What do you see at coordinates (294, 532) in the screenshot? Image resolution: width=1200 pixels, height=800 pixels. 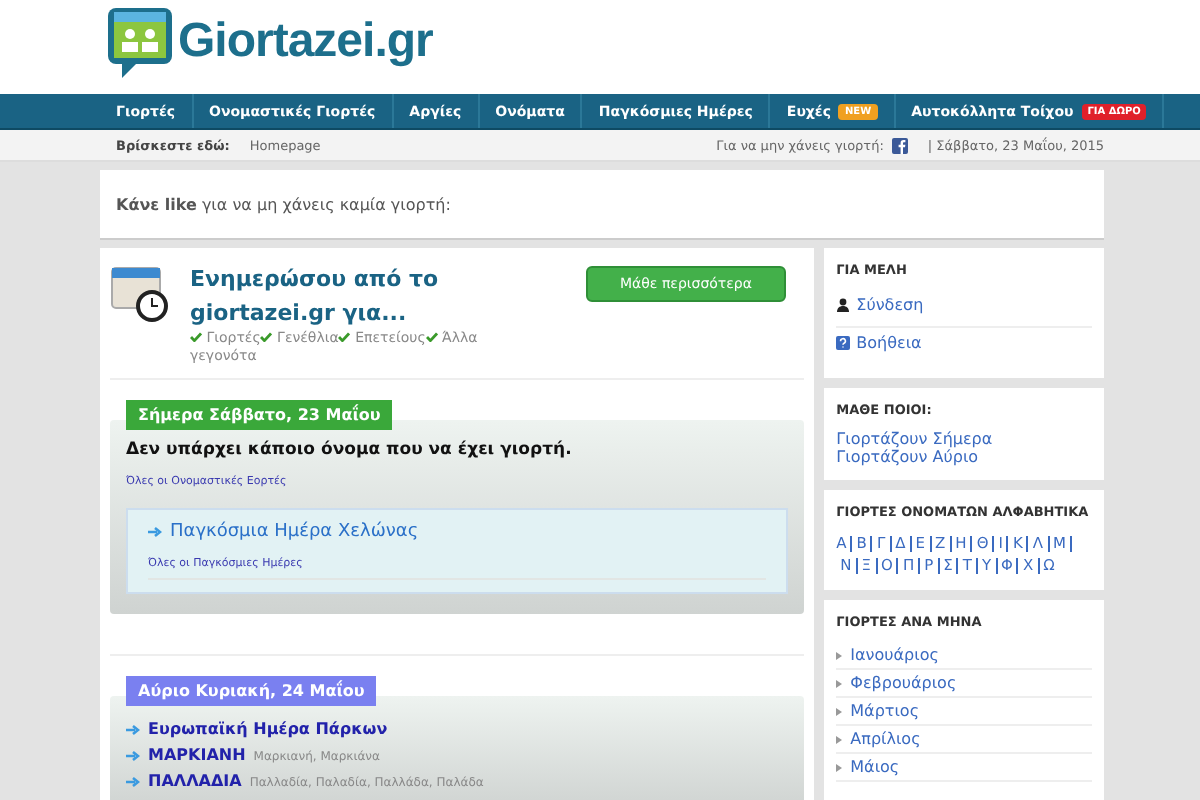 I see `world-day-link: Παγκόσμια Ημέρα Χελώνας` at bounding box center [294, 532].